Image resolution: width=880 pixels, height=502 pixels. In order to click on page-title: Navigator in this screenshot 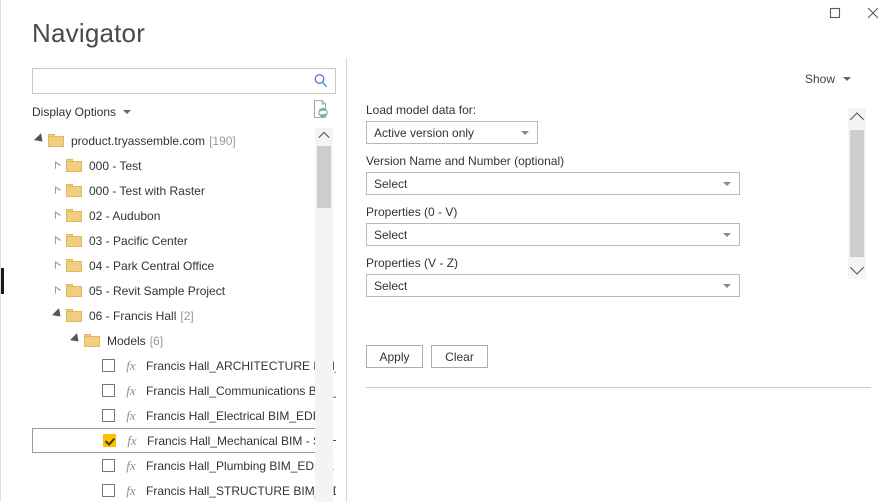, I will do `click(89, 33)`.